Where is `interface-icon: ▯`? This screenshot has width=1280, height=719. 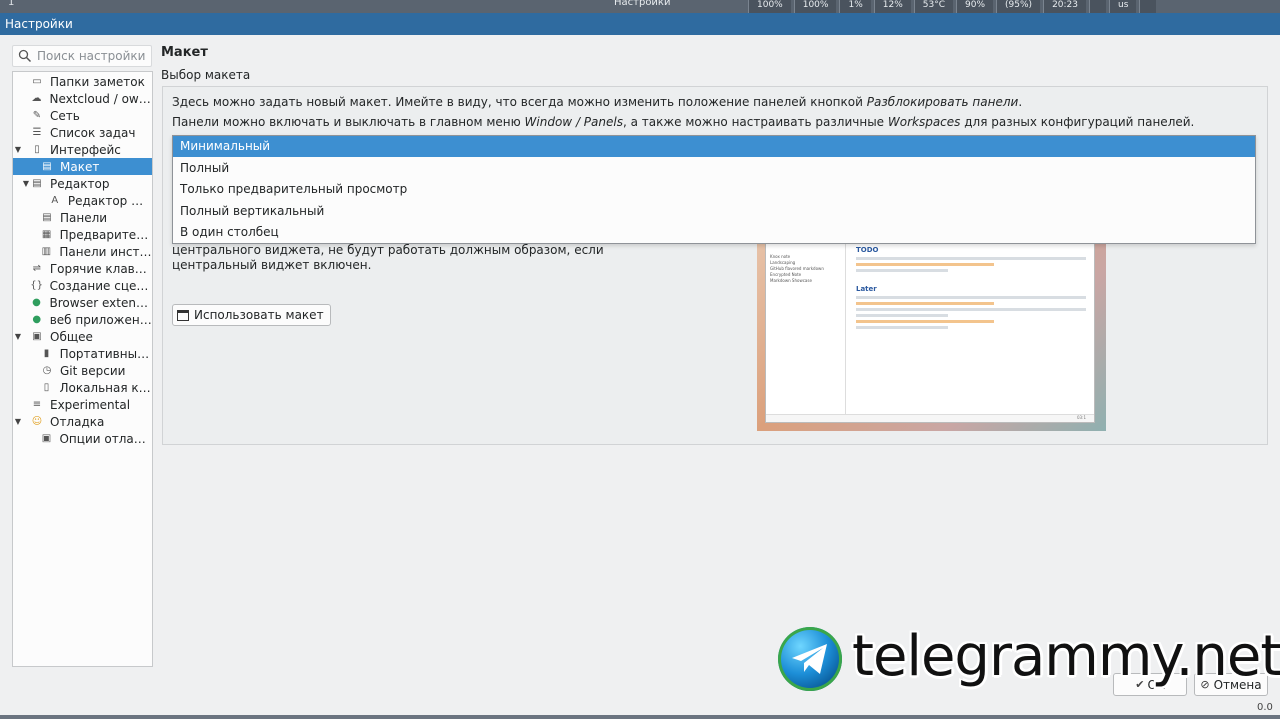 interface-icon: ▯ is located at coordinates (37, 149).